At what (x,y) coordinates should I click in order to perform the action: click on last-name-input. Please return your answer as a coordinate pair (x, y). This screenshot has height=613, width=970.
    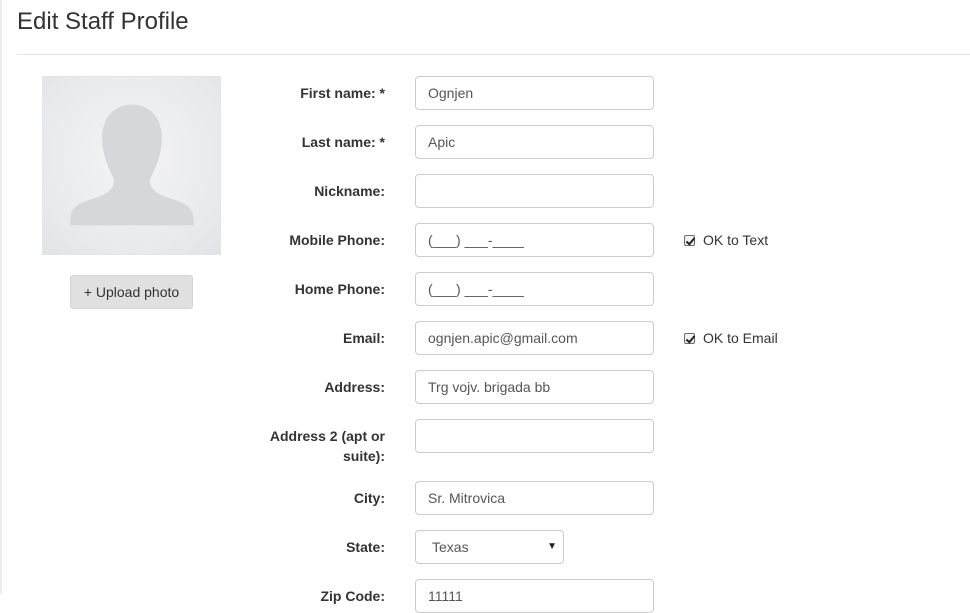
    Looking at the image, I should click on (534, 142).